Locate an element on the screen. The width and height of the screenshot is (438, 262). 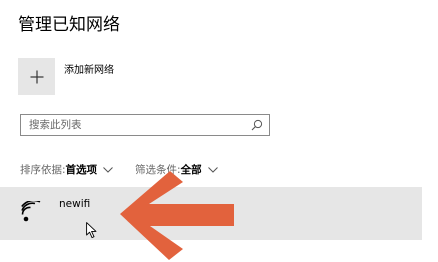
add-new-network-button: 添加新网络 is located at coordinates (66, 76).